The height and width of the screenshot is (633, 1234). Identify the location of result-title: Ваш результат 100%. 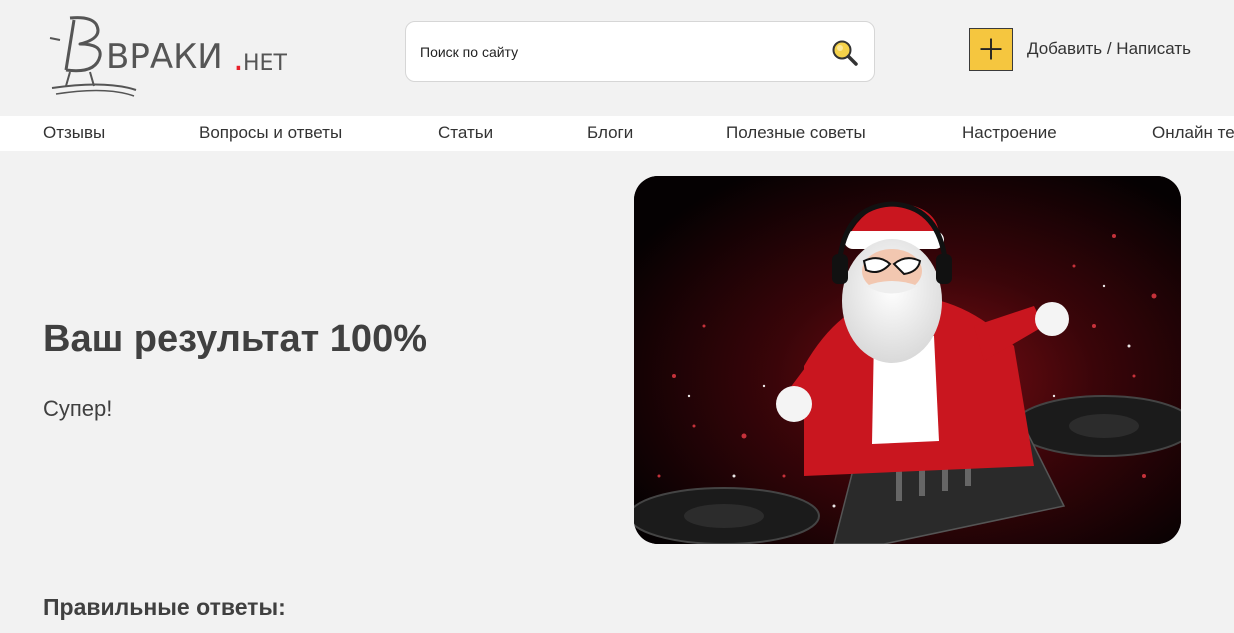
(235, 339).